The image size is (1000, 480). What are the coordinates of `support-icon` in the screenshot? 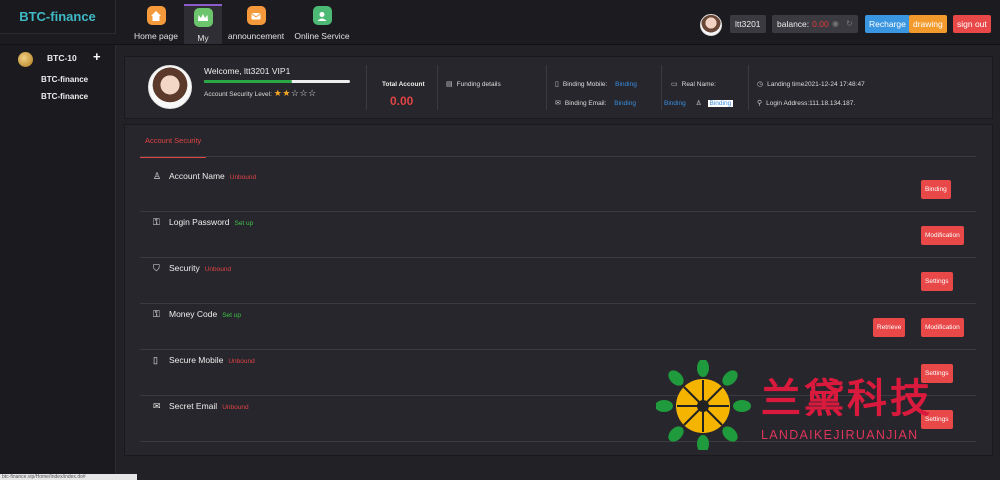 It's located at (322, 15).